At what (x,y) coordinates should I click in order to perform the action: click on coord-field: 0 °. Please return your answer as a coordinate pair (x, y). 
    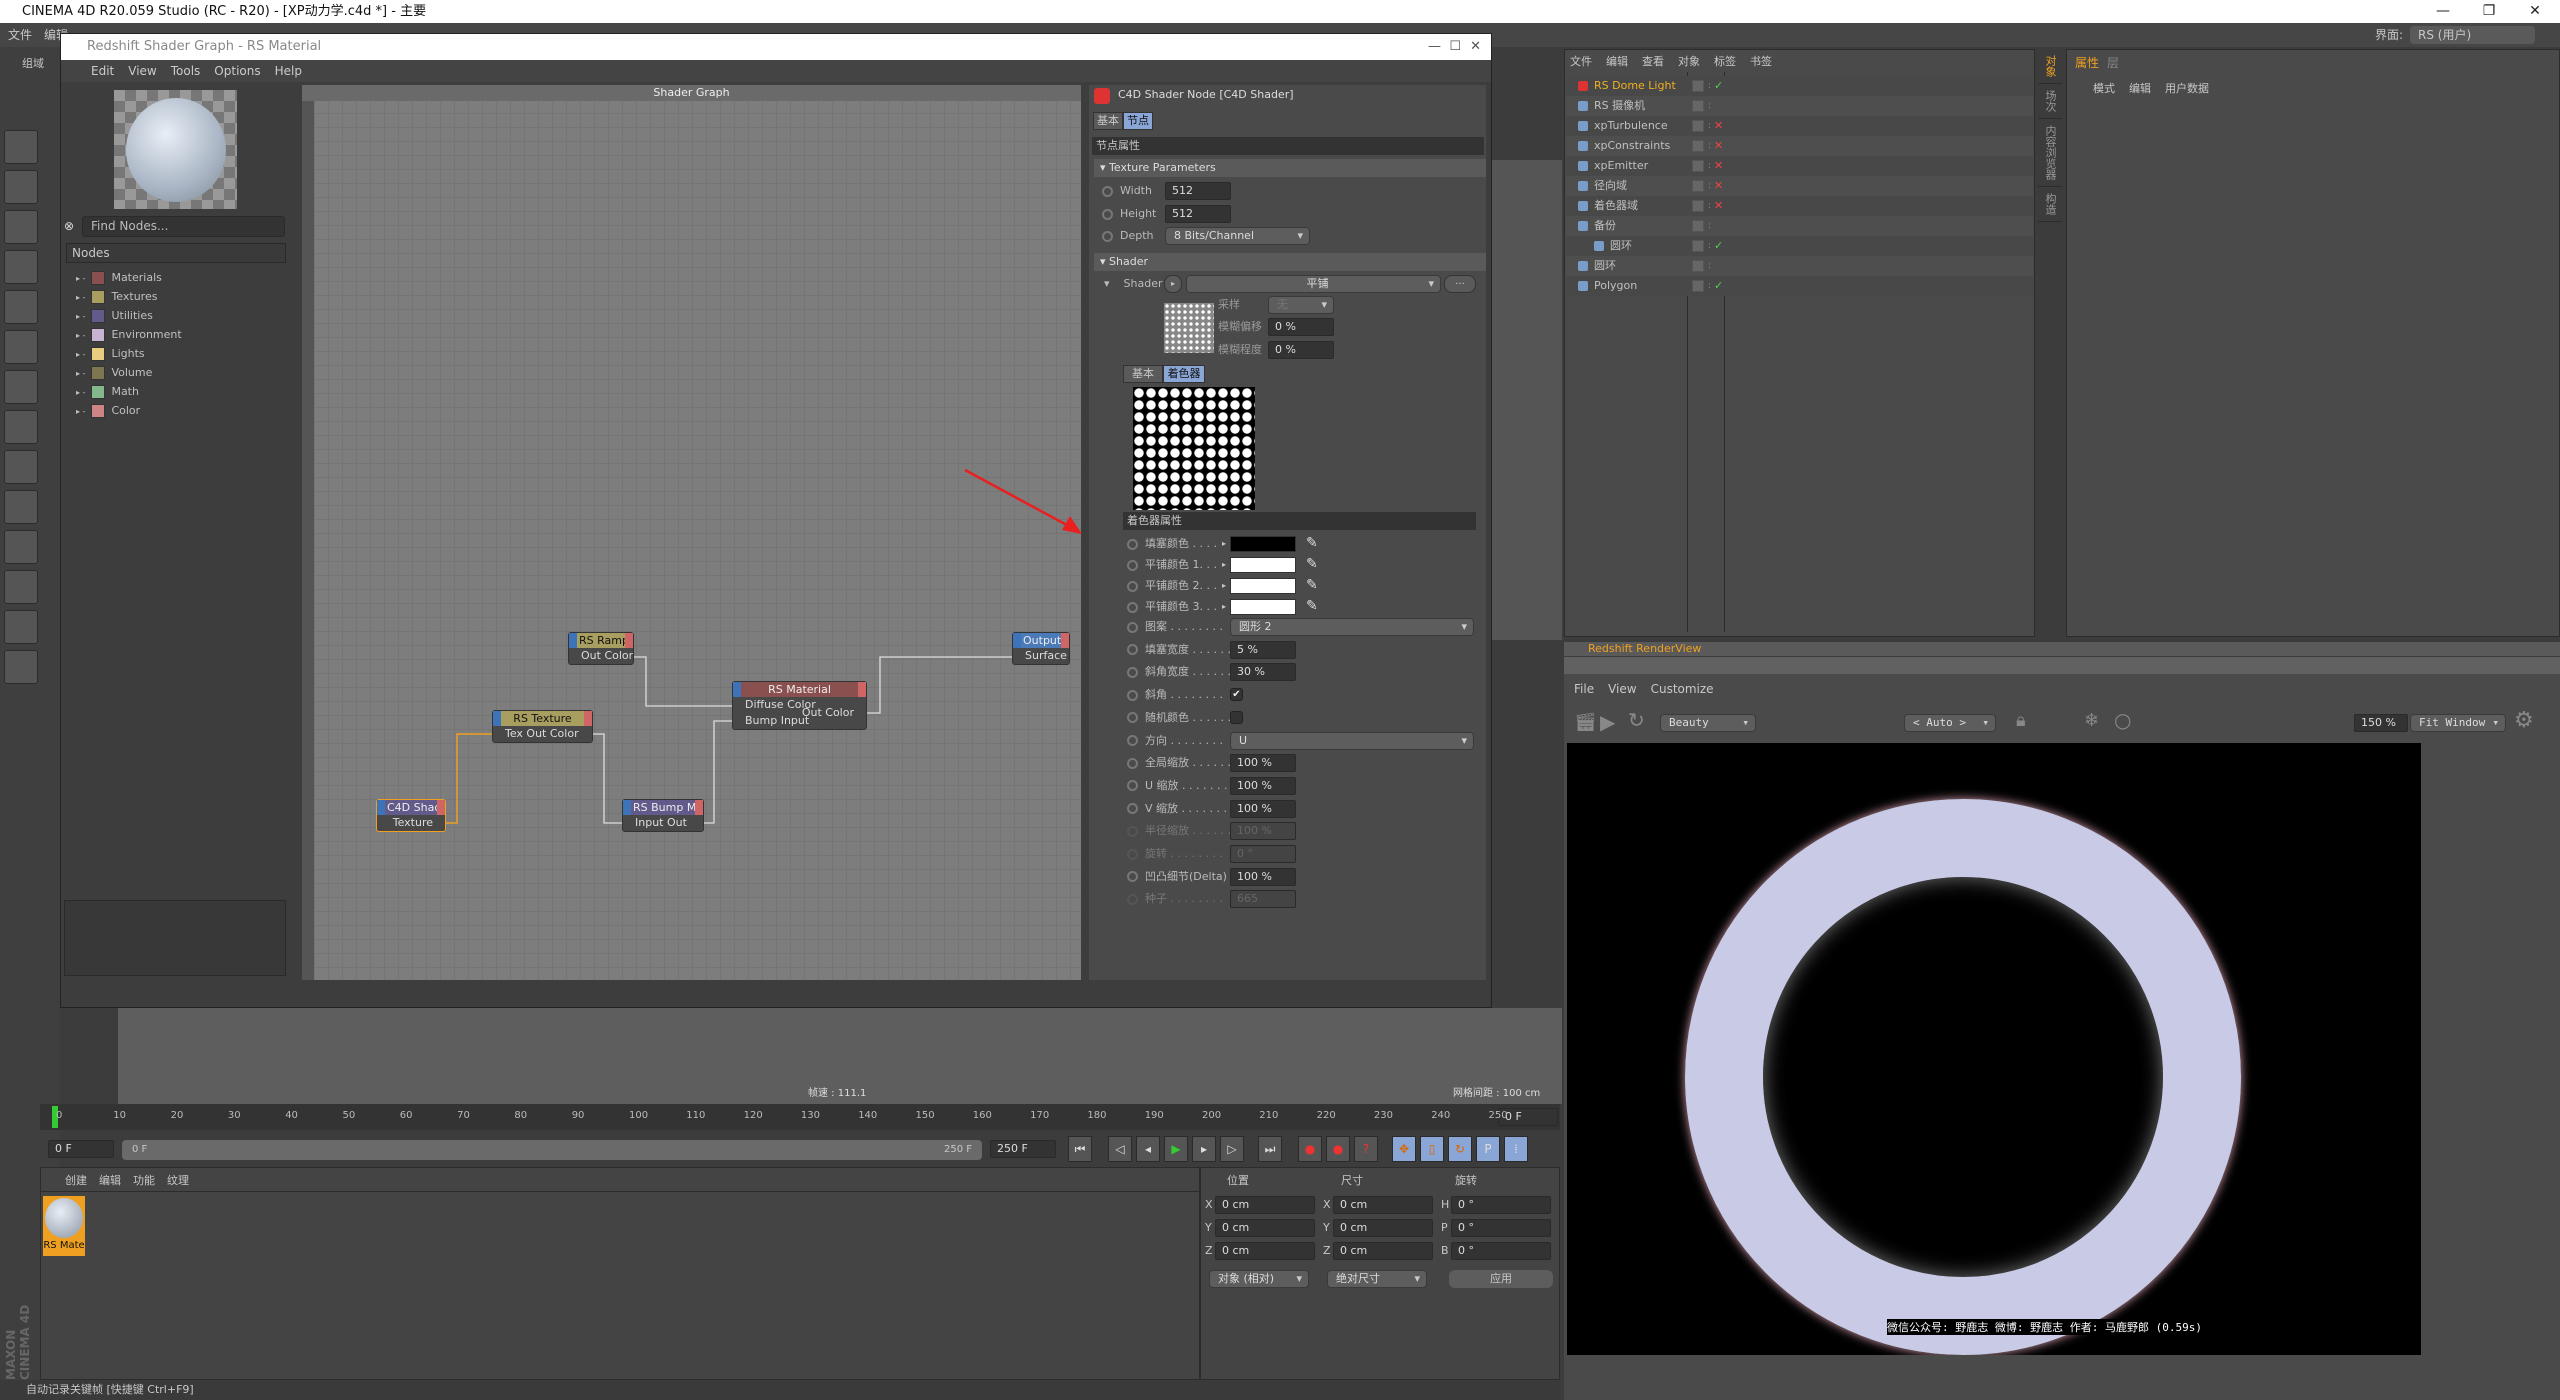
    Looking at the image, I should click on (1501, 1228).